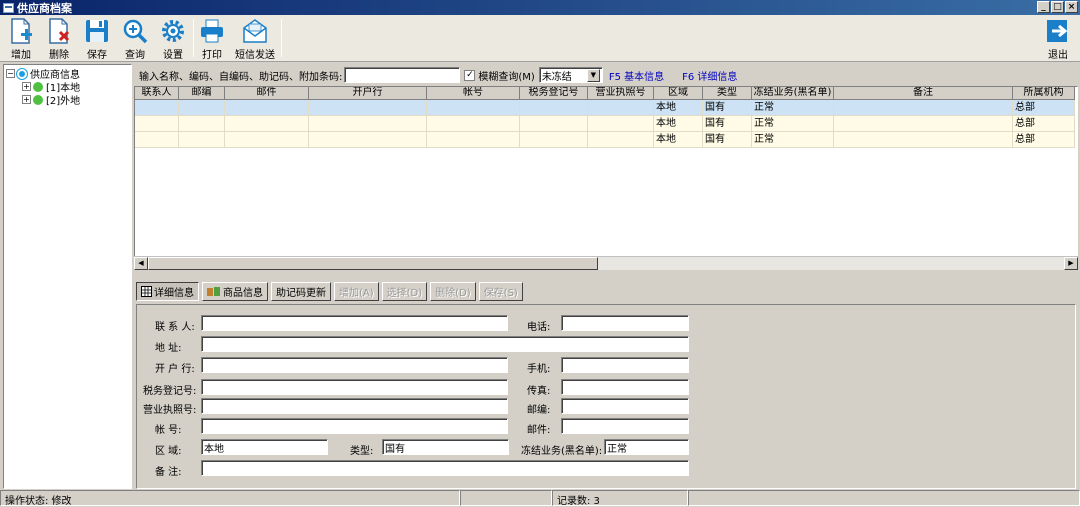 This screenshot has width=1080, height=507. I want to click on dropdown-arrow-icon: ▼, so click(593, 75).